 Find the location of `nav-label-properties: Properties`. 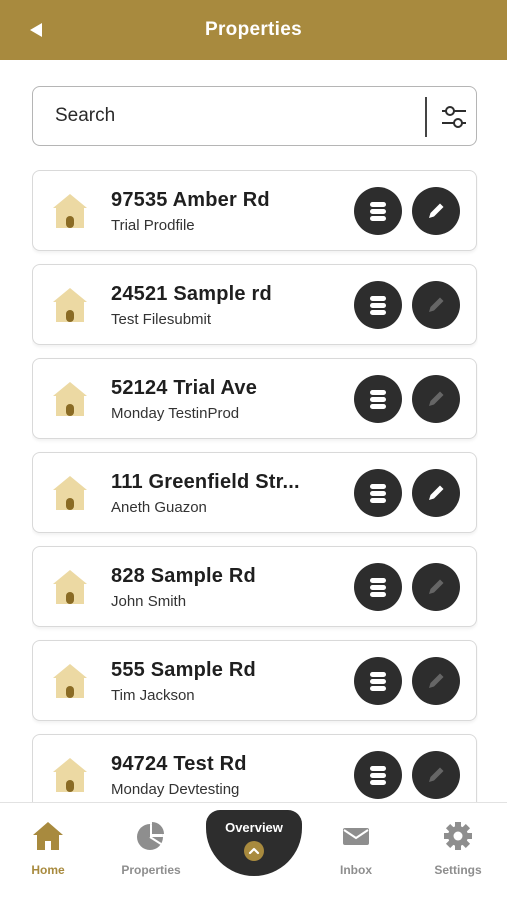

nav-label-properties: Properties is located at coordinates (151, 870).